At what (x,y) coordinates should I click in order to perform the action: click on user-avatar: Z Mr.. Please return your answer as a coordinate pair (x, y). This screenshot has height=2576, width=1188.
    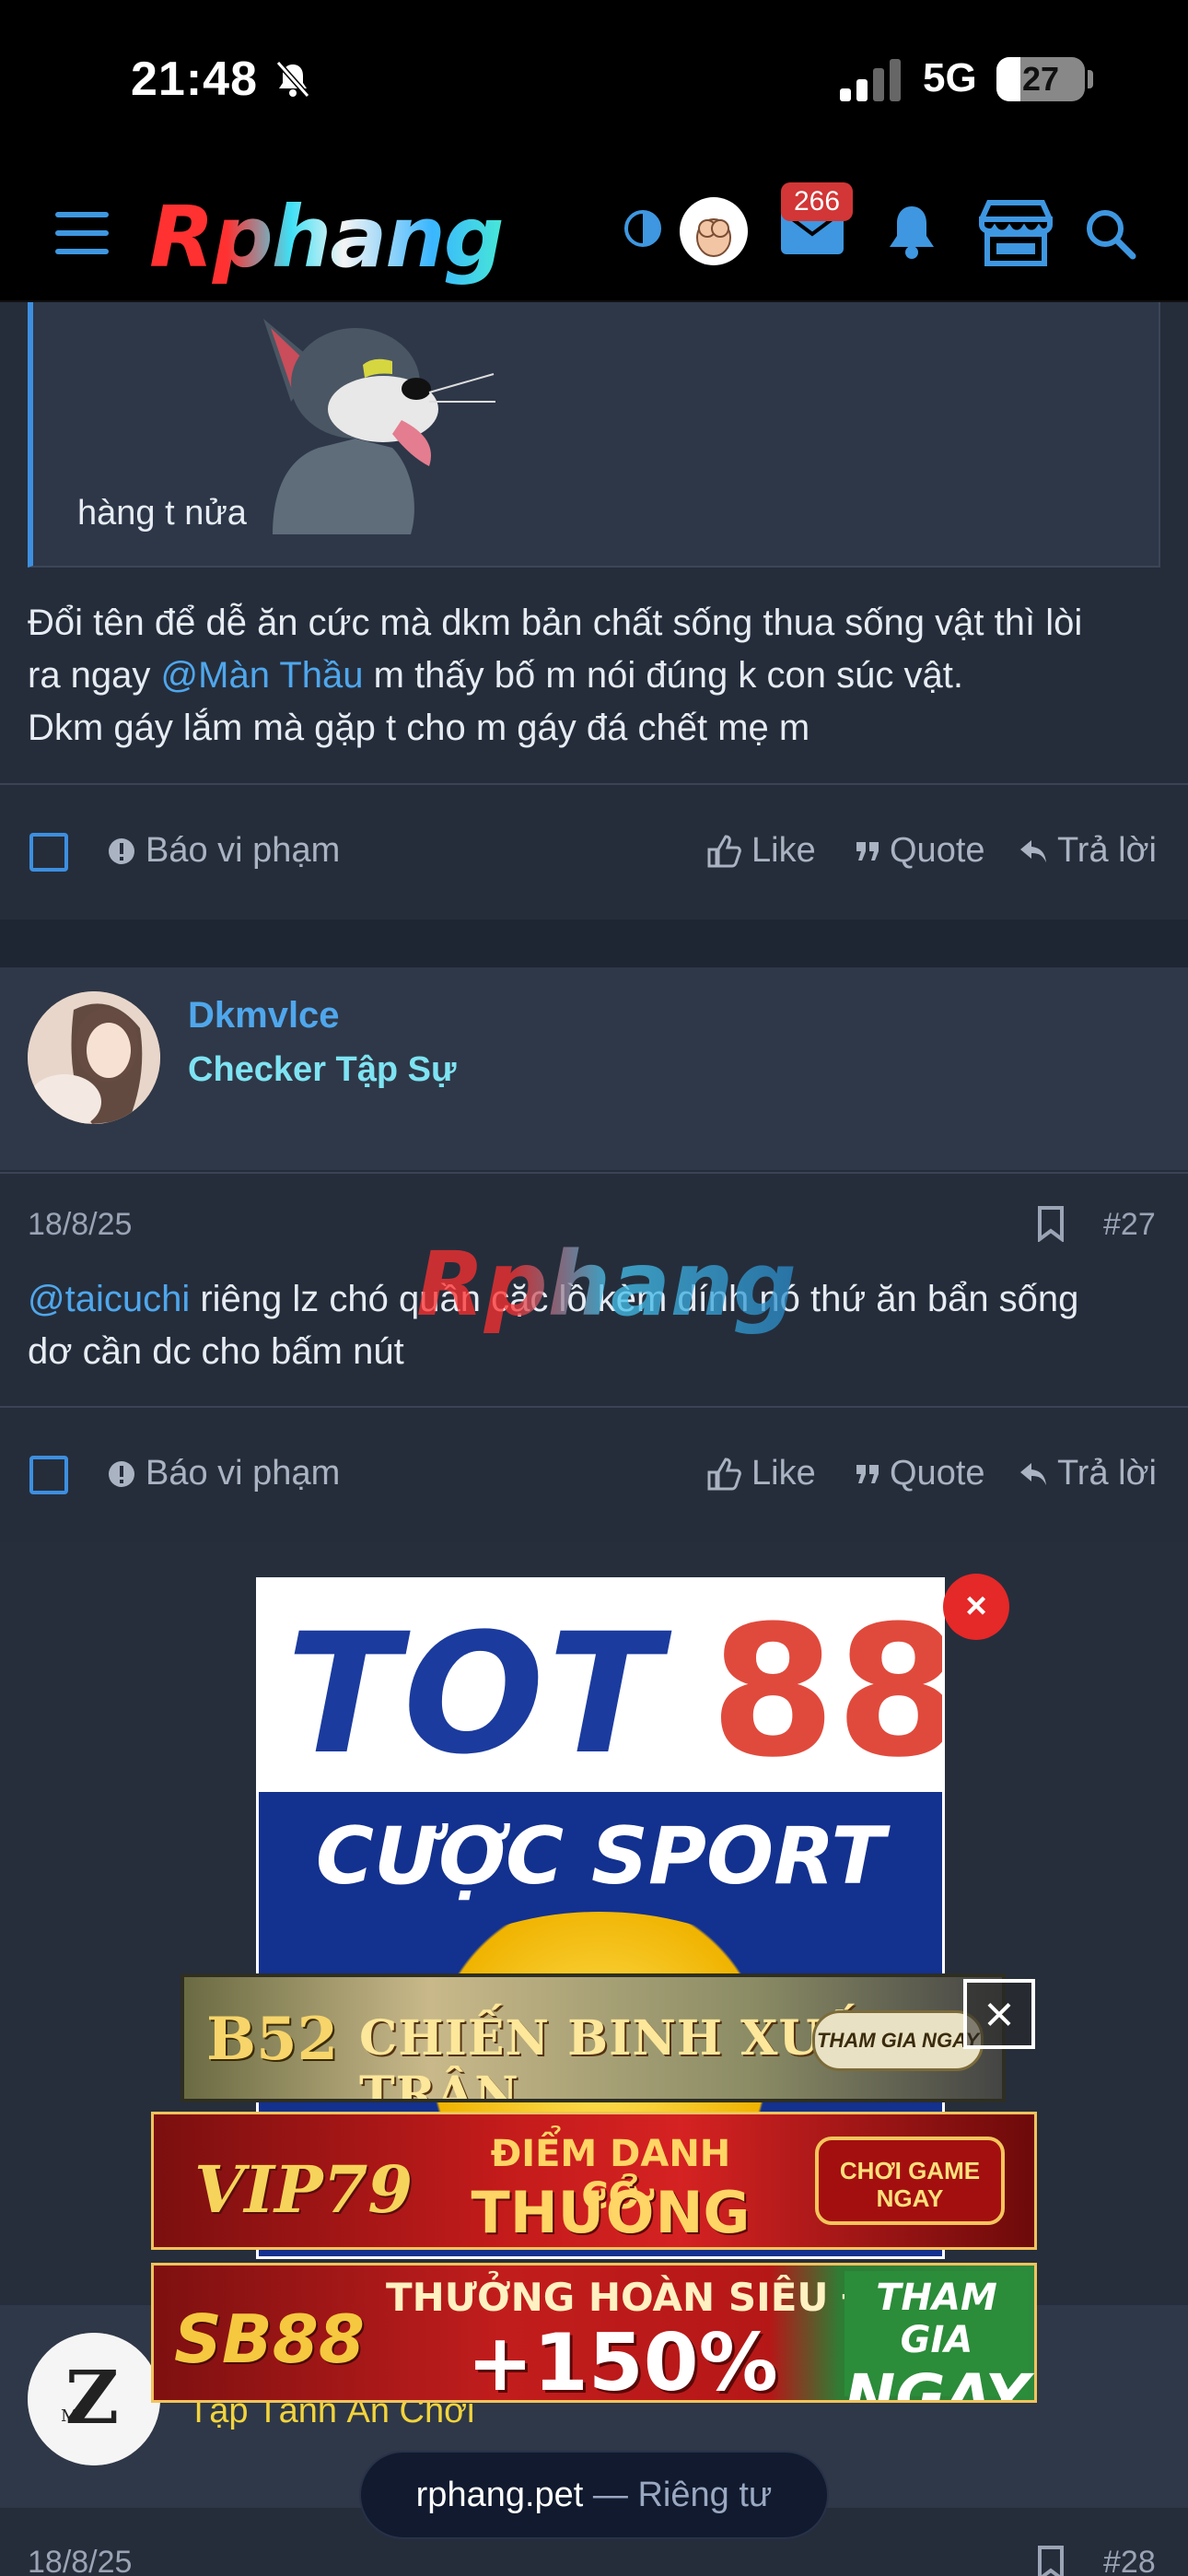
    Looking at the image, I should click on (94, 2399).